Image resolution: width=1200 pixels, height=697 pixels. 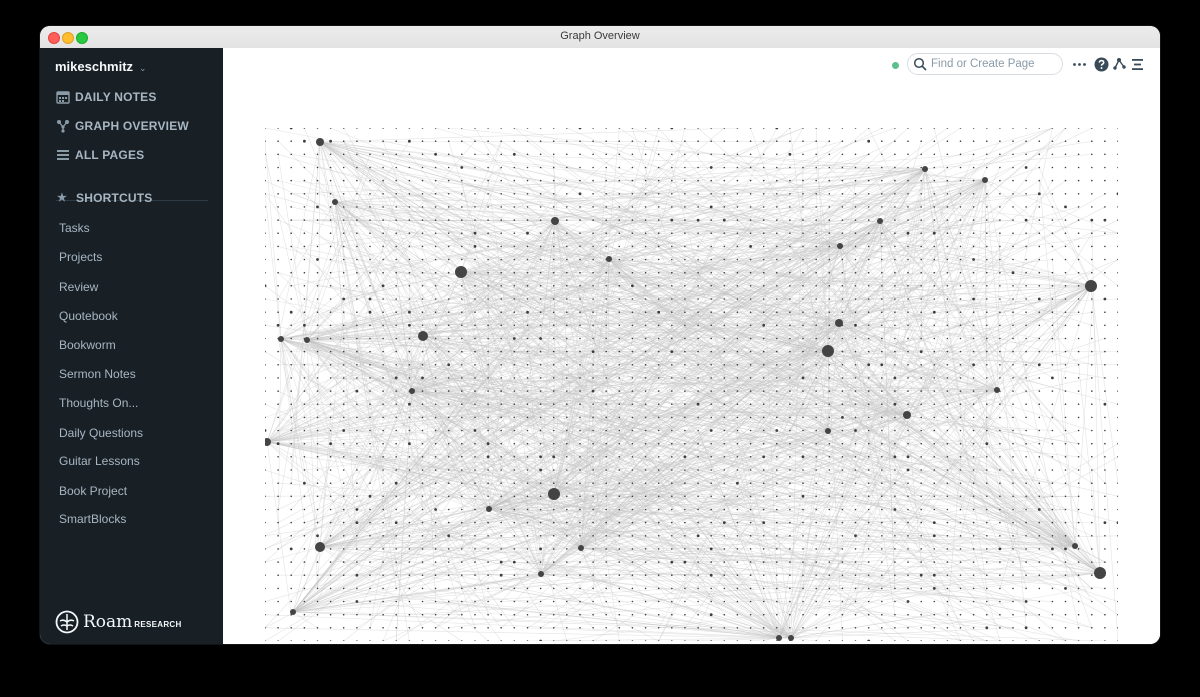 I want to click on shortcut-item: Book Project, so click(x=93, y=491).